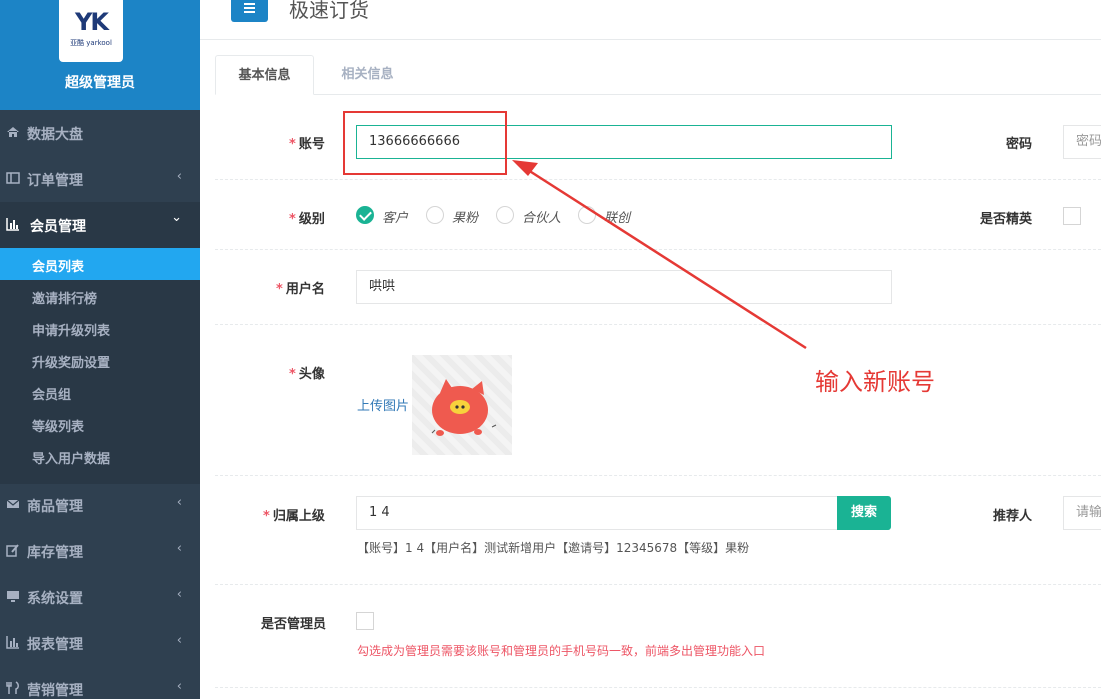  What do you see at coordinates (55, 181) in the screenshot?
I see `sidebar-item-label: 订单管理` at bounding box center [55, 181].